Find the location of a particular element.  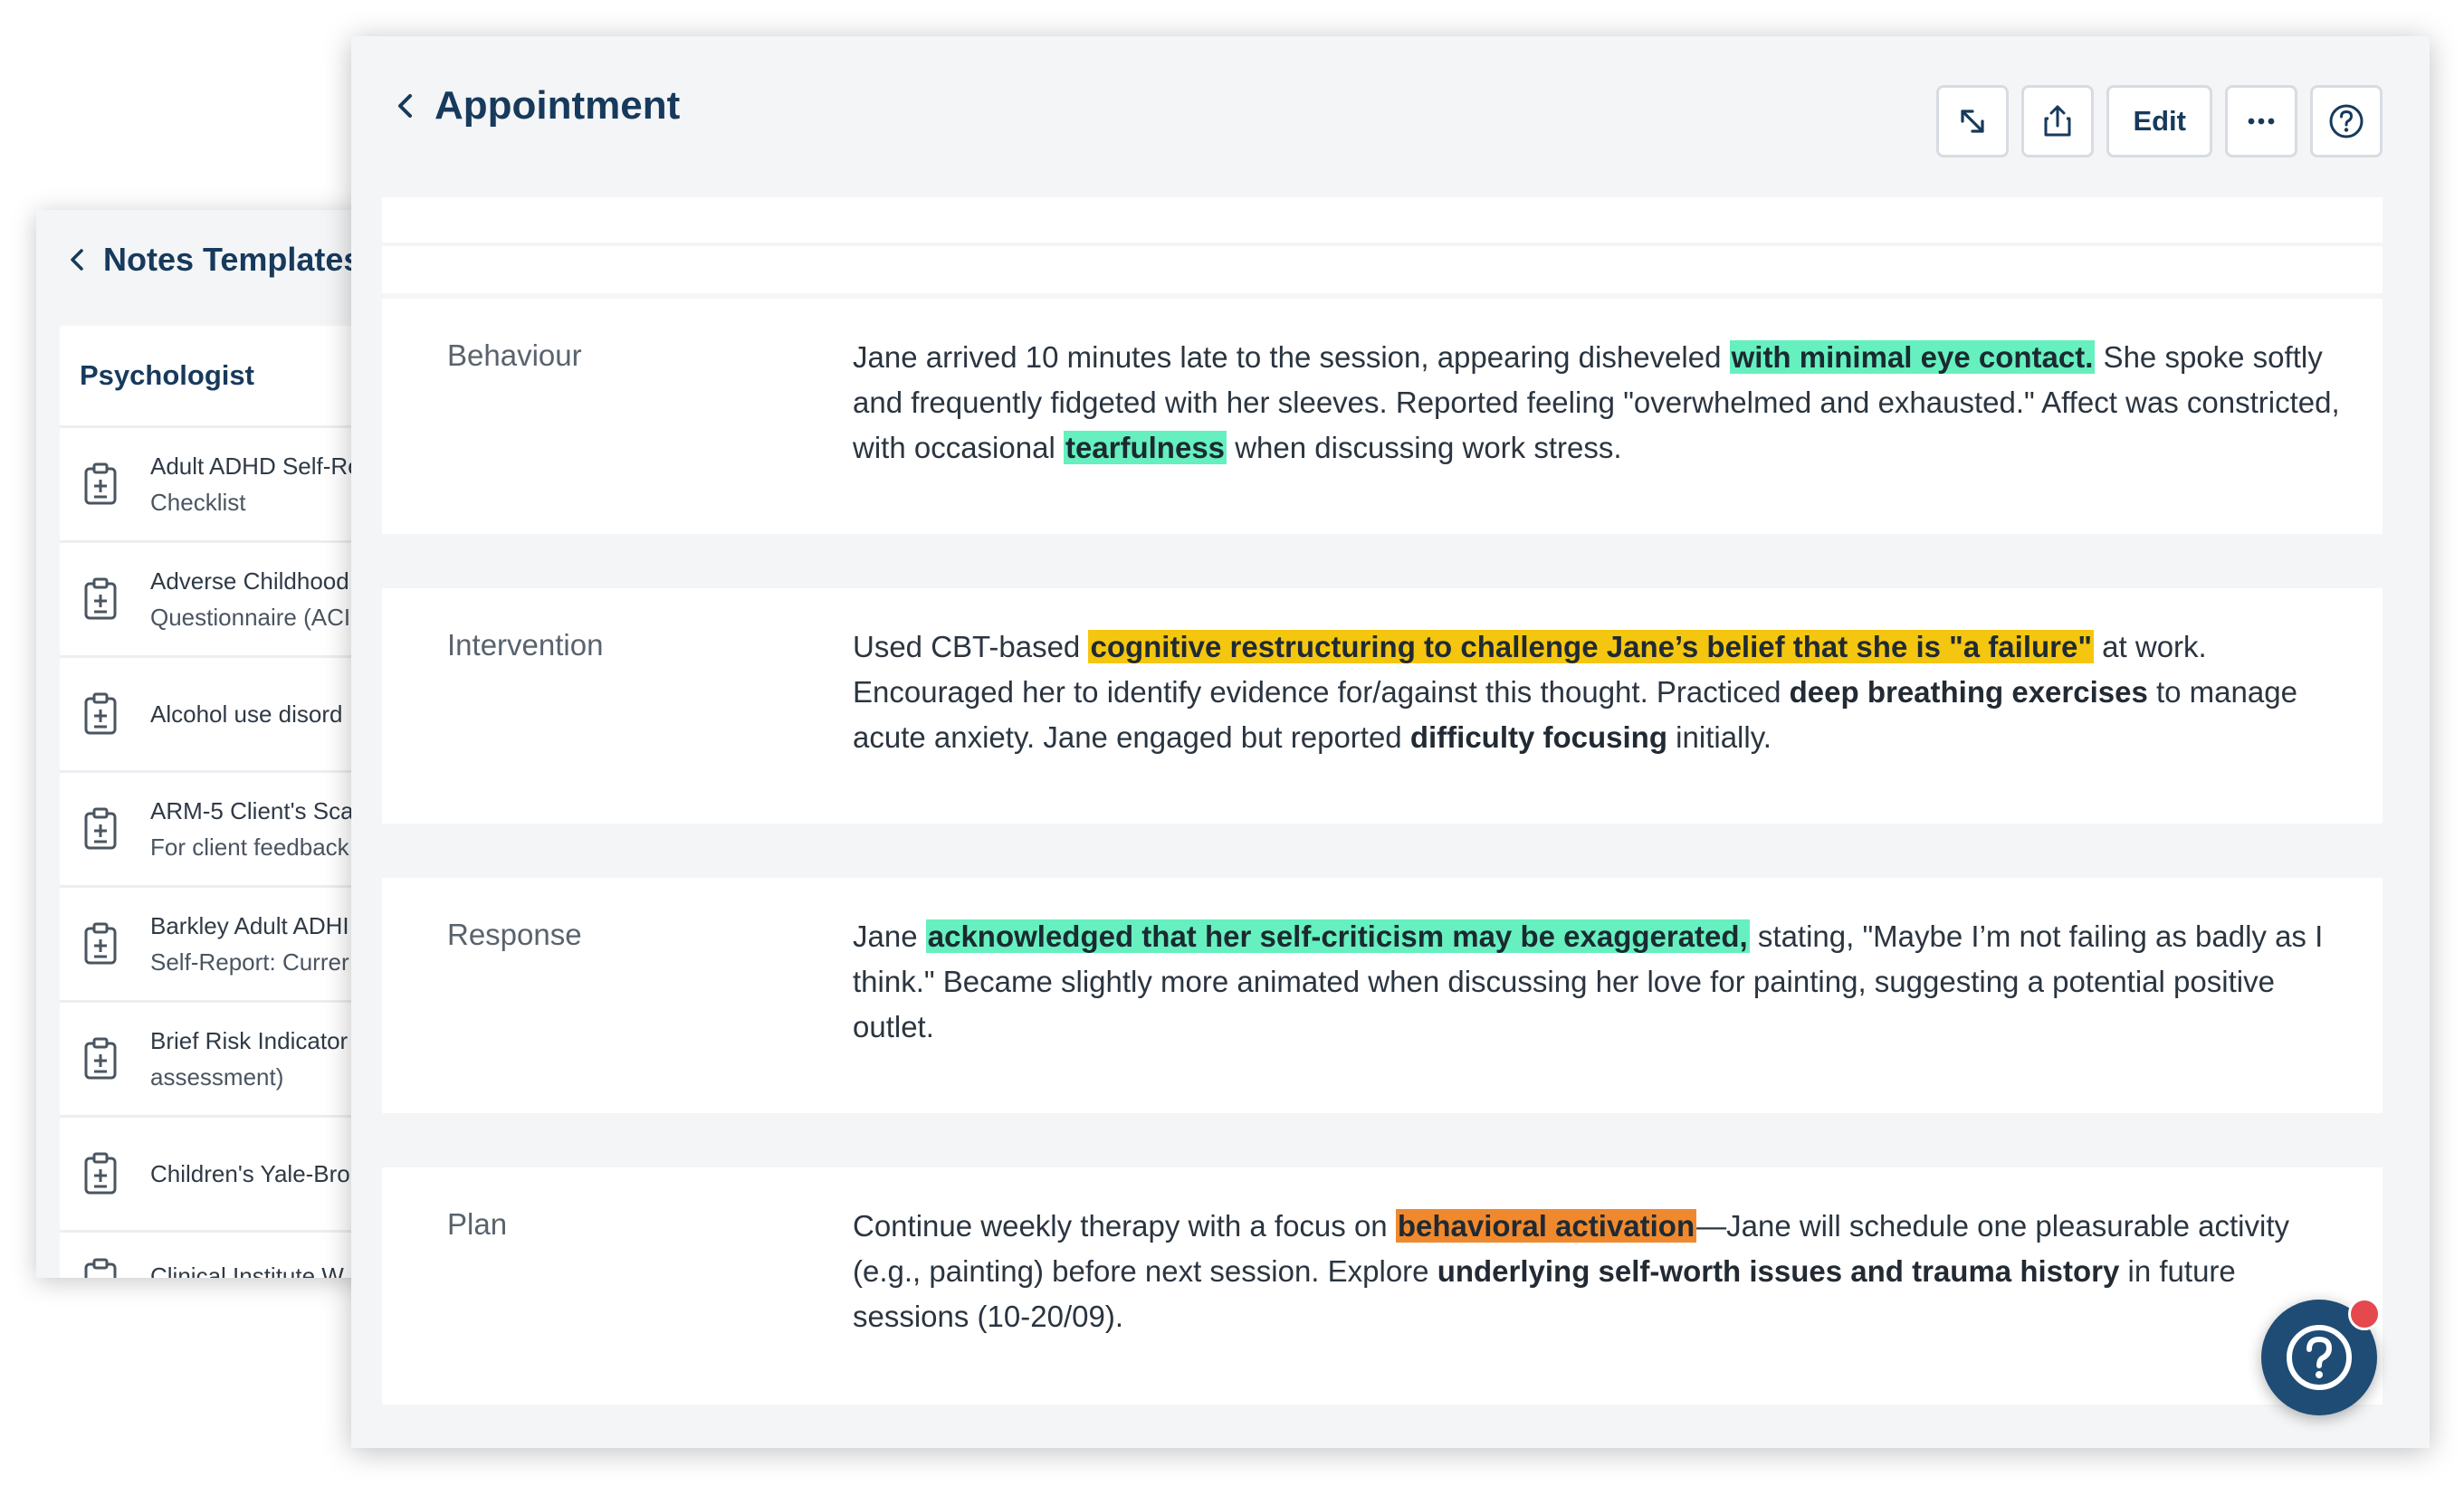

template-item: Barkley Adult ADHI Self-Report: Currer is located at coordinates (220, 945).